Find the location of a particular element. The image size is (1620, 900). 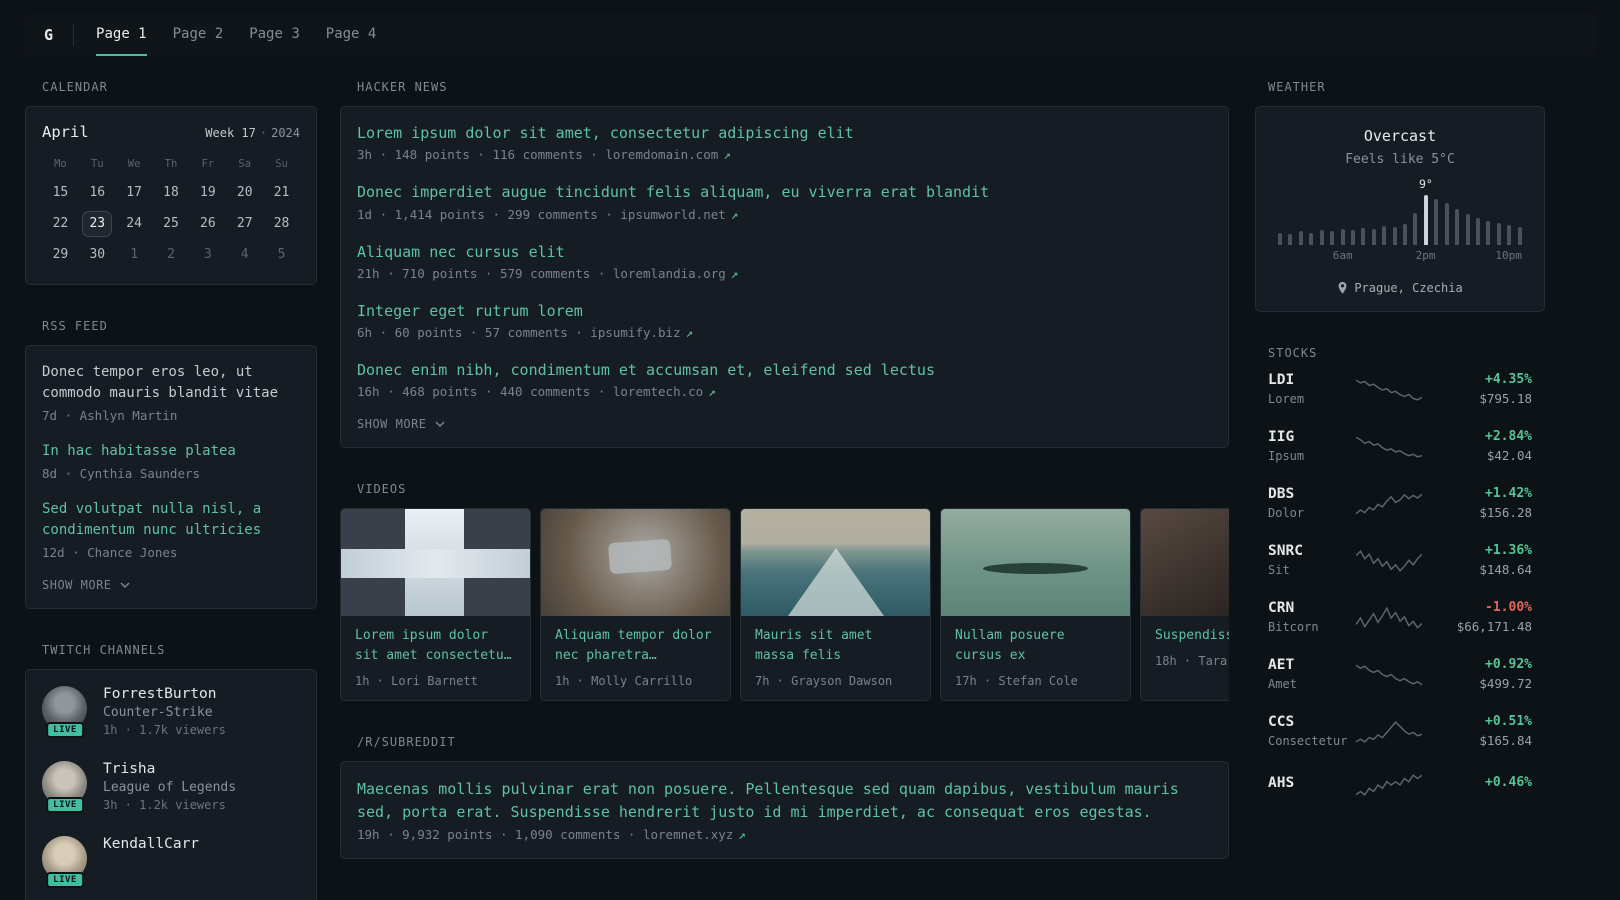

stock-row: AET Amet +0.92% $499.72 is located at coordinates (1400, 674).